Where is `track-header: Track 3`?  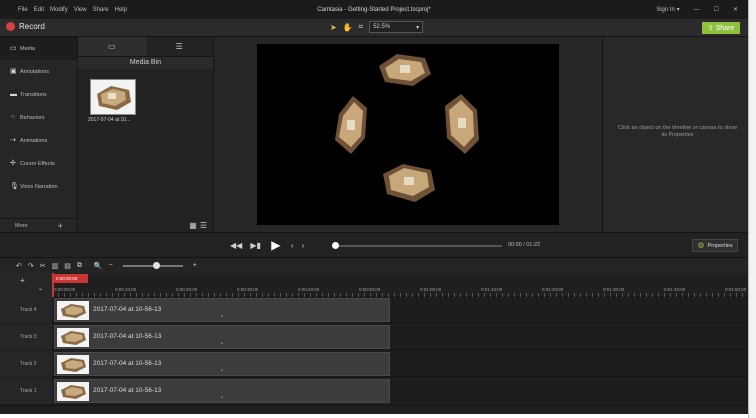
track-header: Track 3 is located at coordinates (26, 337).